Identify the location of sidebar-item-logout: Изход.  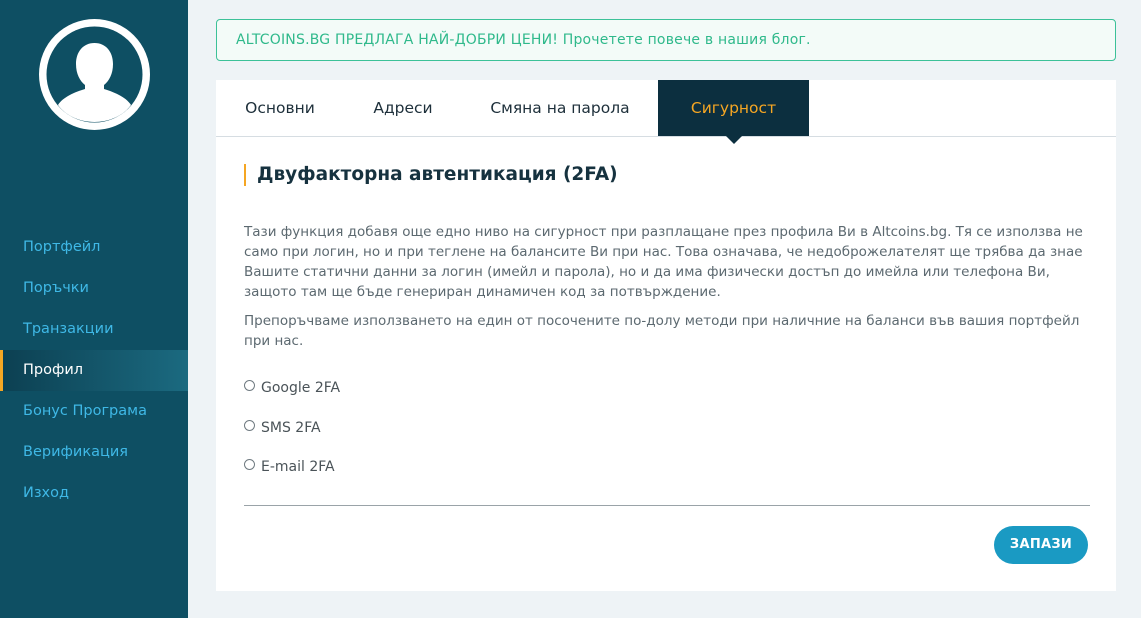
(94, 493).